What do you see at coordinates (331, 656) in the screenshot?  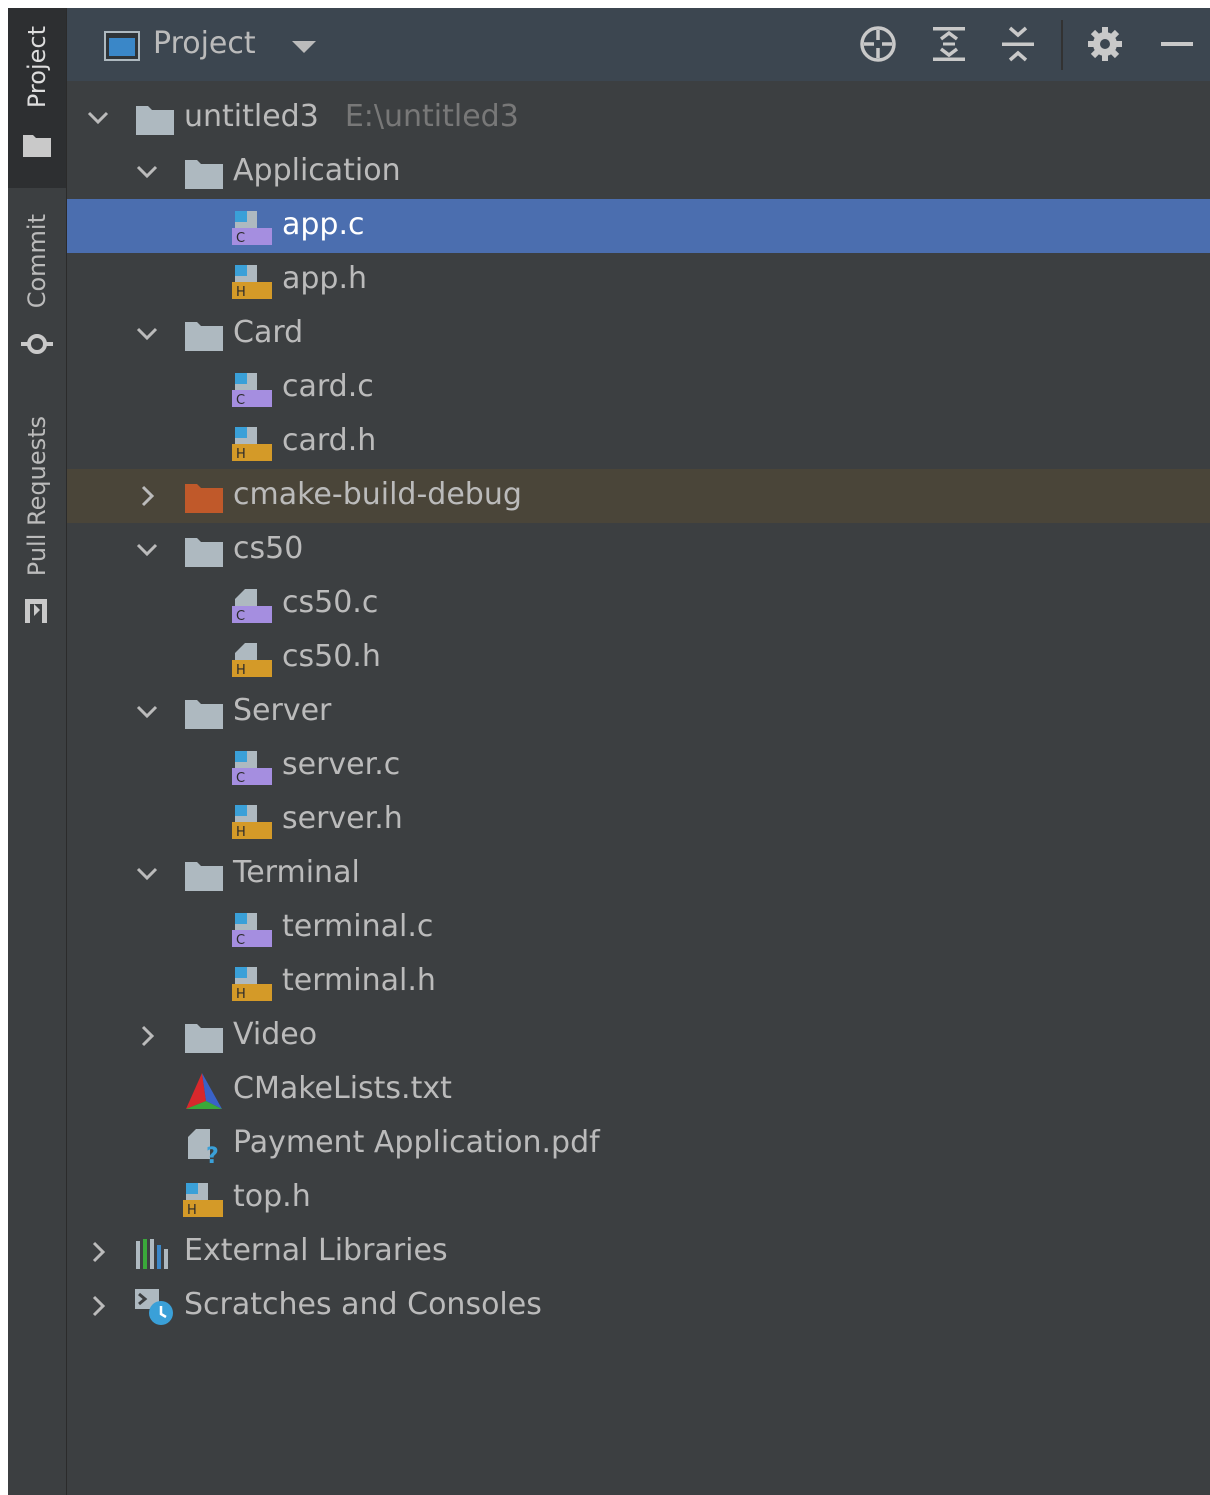 I see `tree-row-label: cs50.h` at bounding box center [331, 656].